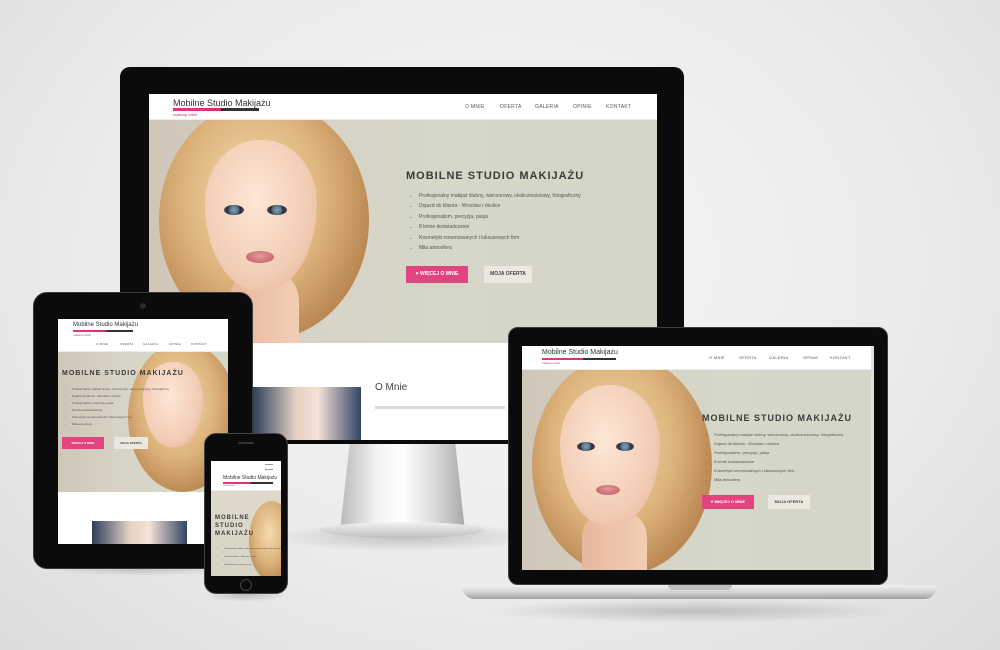  Describe the element at coordinates (229, 486) in the screenshot. I see `phone-logo-subtitle: makeup artist` at that location.